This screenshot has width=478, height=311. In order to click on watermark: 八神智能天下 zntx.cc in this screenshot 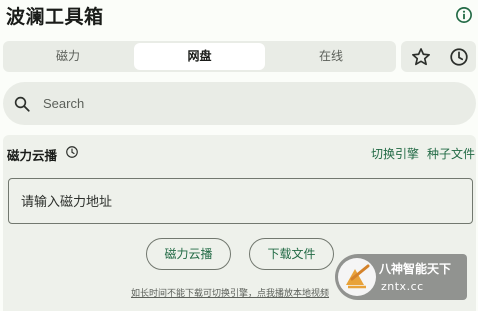, I will do `click(401, 277)`.